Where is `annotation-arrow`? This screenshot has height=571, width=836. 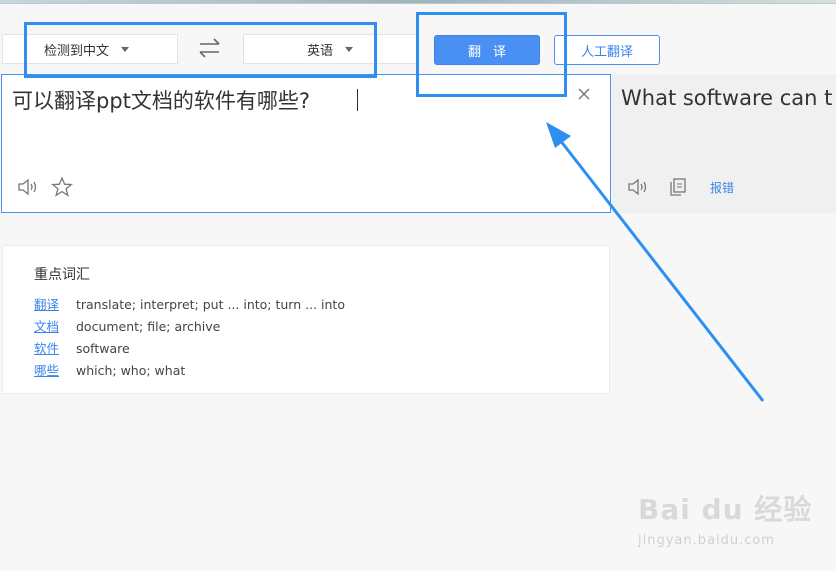
annotation-arrow is located at coordinates (655, 262).